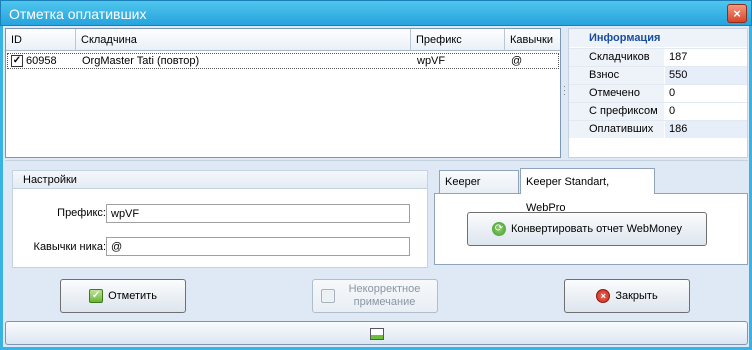 This screenshot has height=350, width=752. I want to click on info-row-marked: Отмечено 0, so click(658, 93).